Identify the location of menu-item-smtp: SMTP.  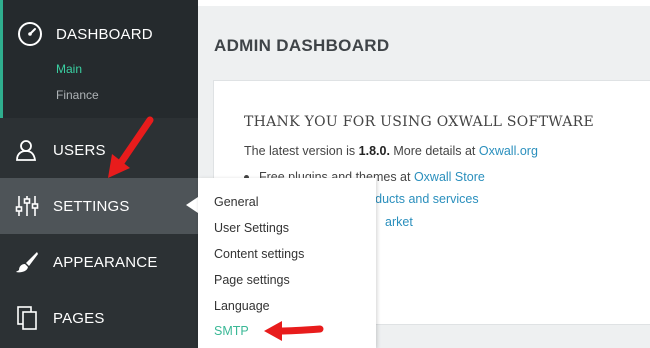
(231, 331).